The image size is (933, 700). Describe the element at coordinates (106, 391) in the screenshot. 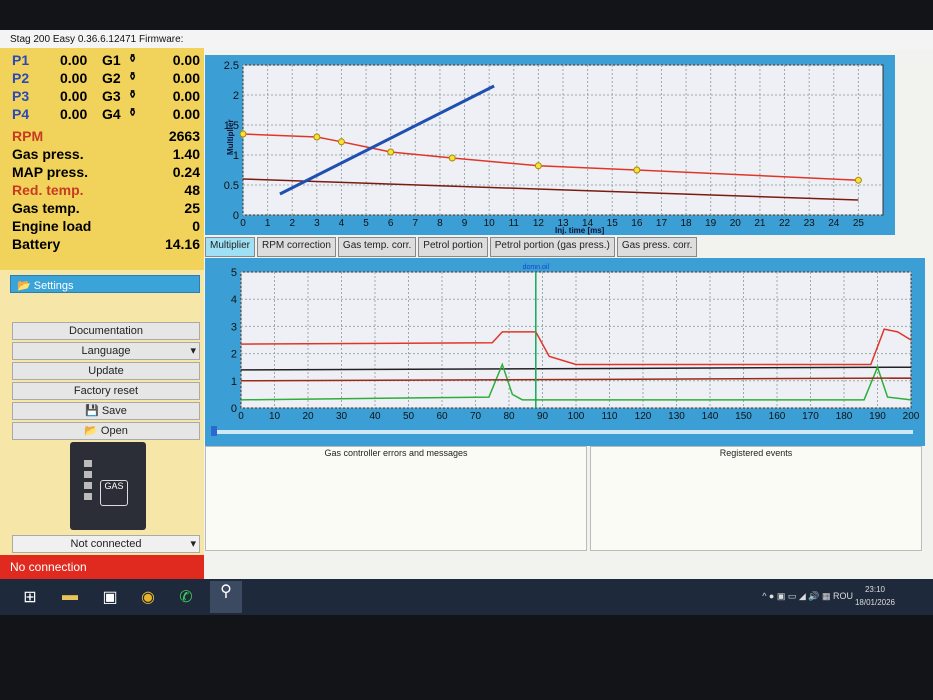

I see `factory-reset-button: Factory reset` at that location.